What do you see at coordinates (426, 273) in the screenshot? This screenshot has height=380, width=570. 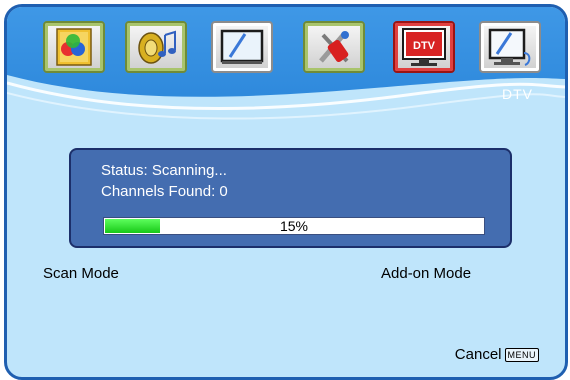 I see `addon-mode-option: Add-on Mode` at bounding box center [426, 273].